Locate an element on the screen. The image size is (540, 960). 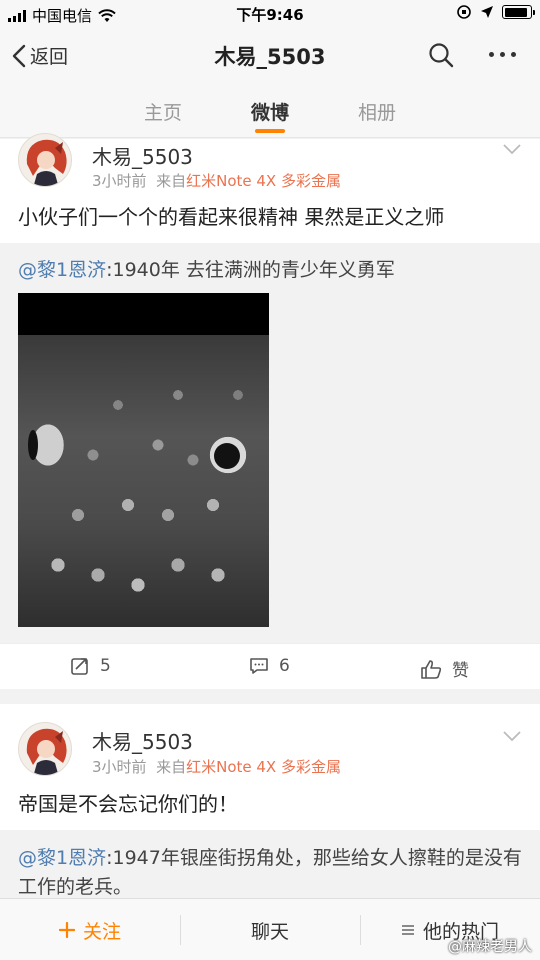
comment-icon is located at coordinates (259, 666).